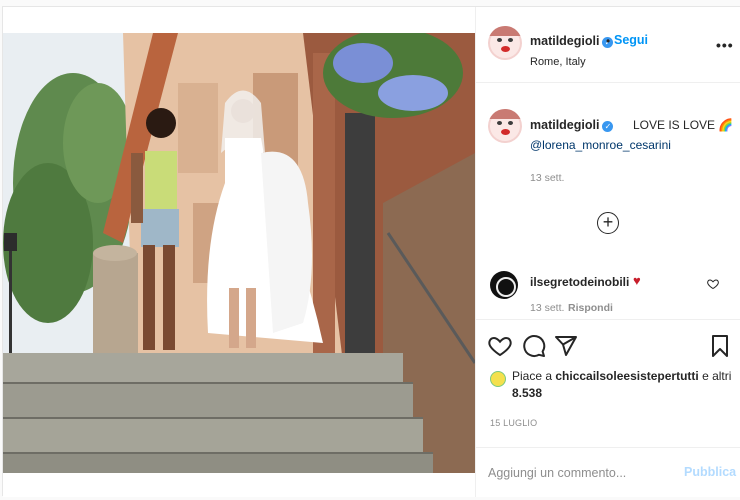 The image size is (740, 500). I want to click on likes-count: 8.538, so click(527, 393).